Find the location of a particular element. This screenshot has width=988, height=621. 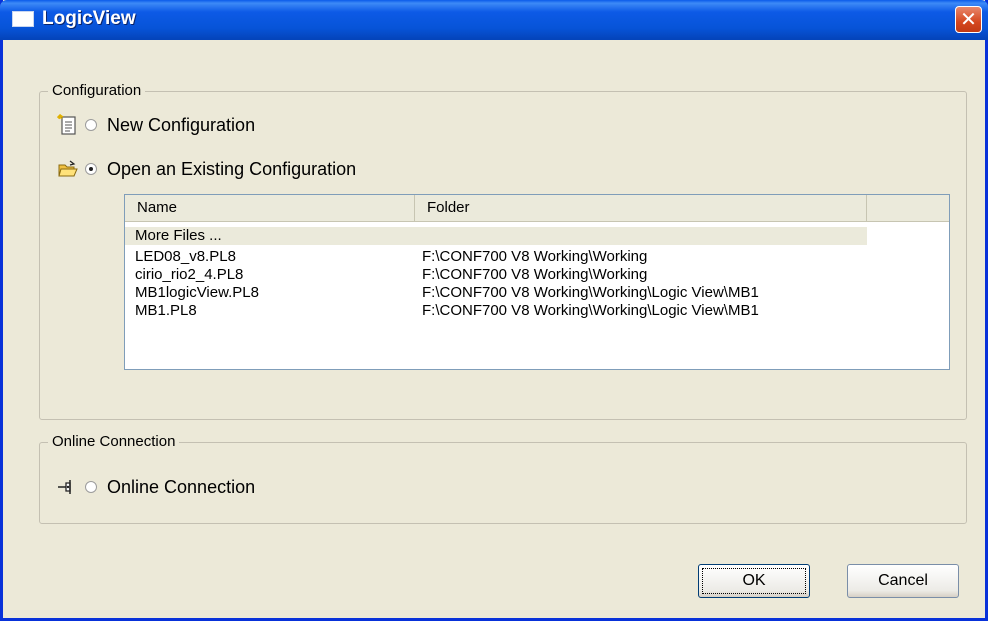

ok-button-label: OK is located at coordinates (754, 580).